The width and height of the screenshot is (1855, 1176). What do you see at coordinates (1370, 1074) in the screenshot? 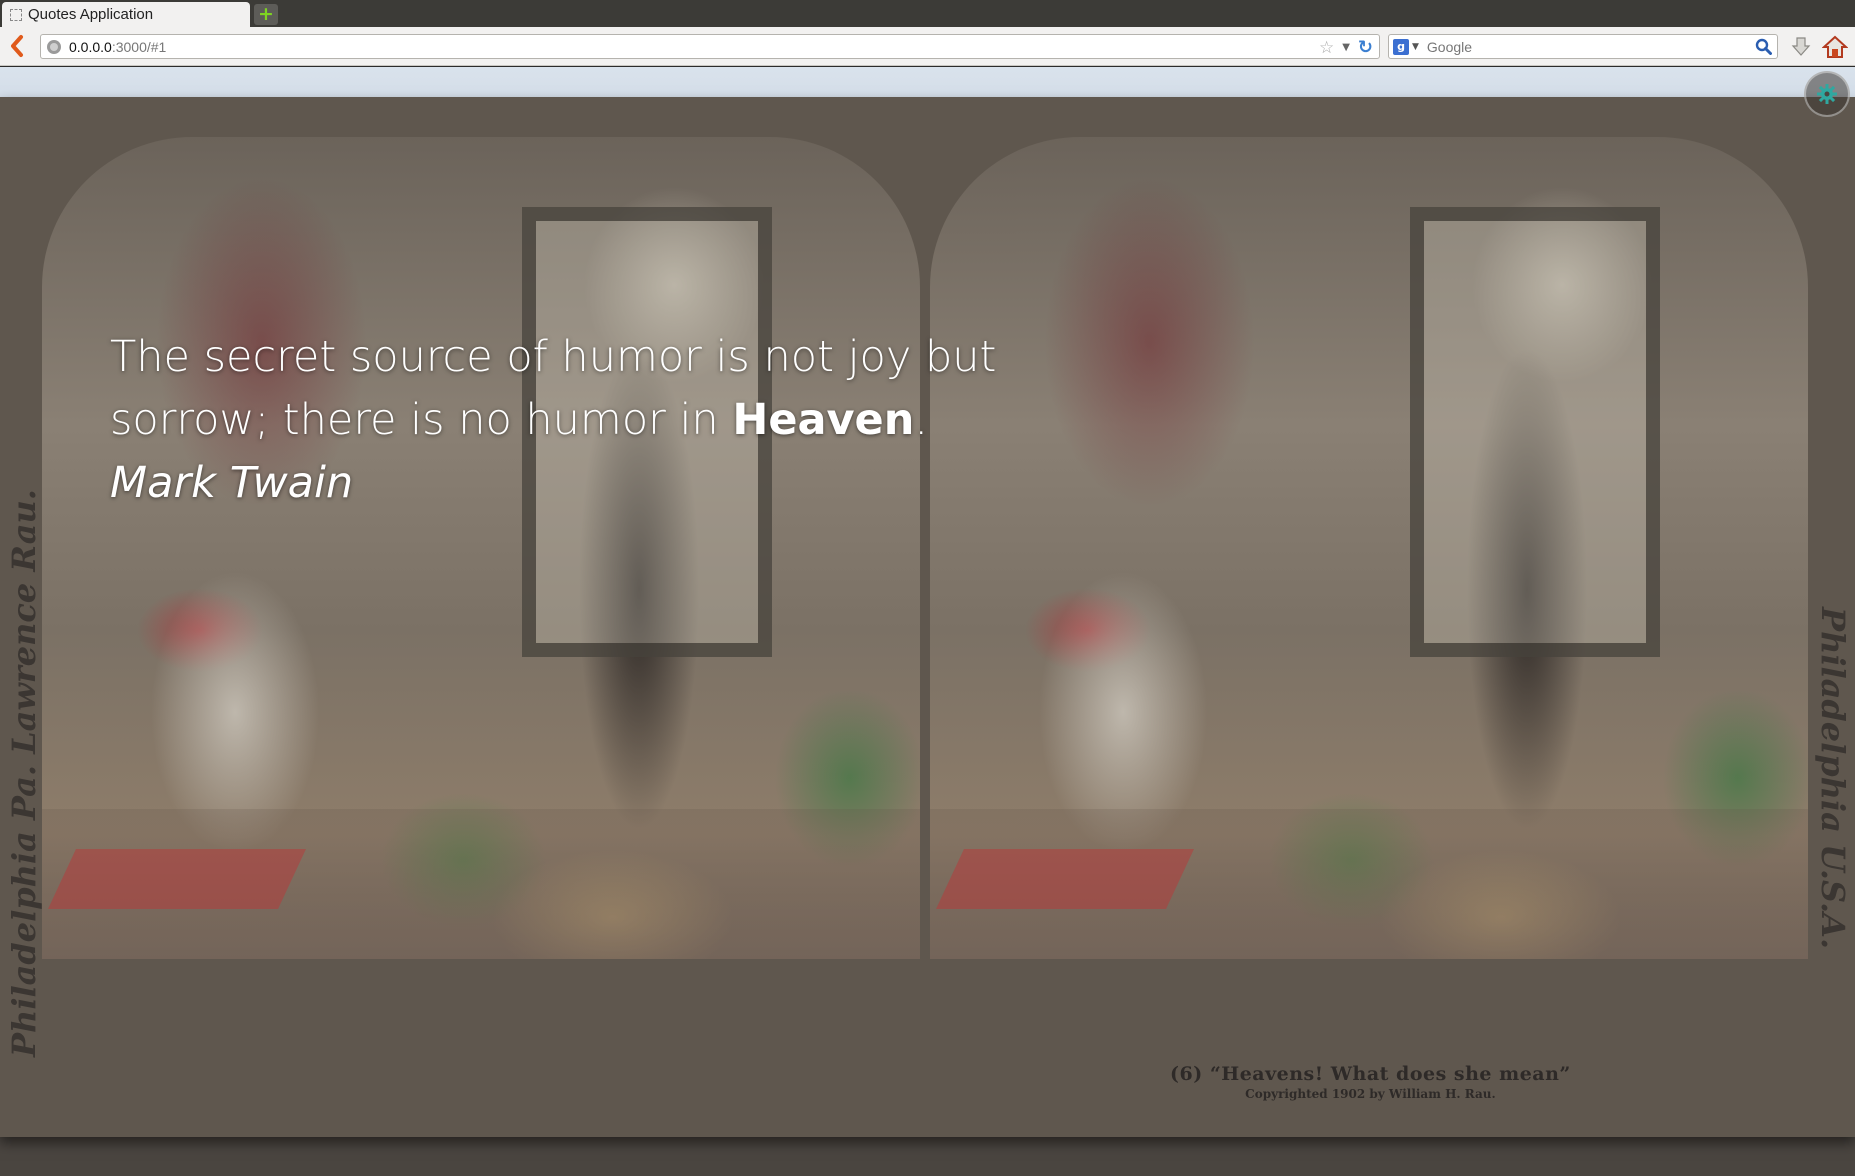
I see `caption-title: (6) “Heavens! What does she mean”` at bounding box center [1370, 1074].